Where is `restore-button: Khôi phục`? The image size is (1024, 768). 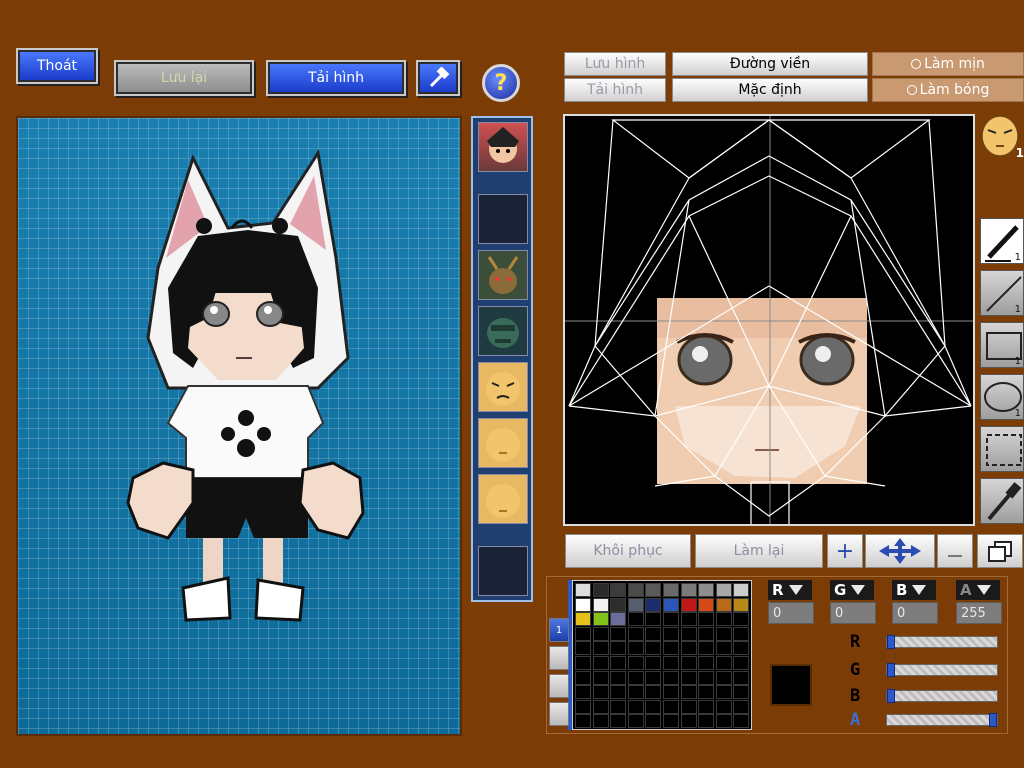
restore-button: Khôi phục is located at coordinates (628, 551).